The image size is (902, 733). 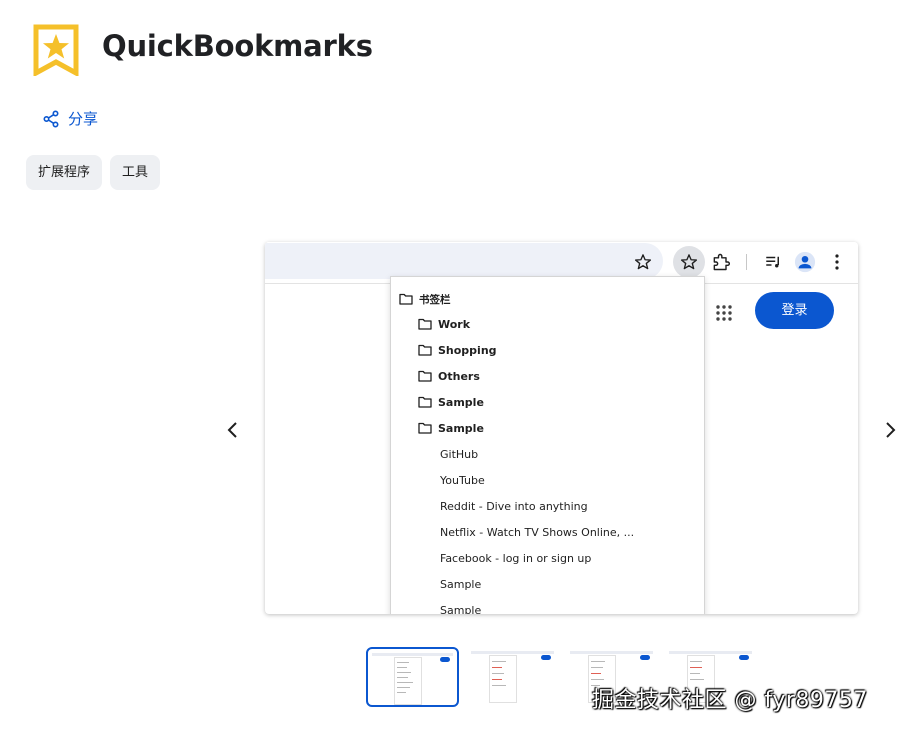 I want to click on carousel-prev-button, so click(x=233, y=430).